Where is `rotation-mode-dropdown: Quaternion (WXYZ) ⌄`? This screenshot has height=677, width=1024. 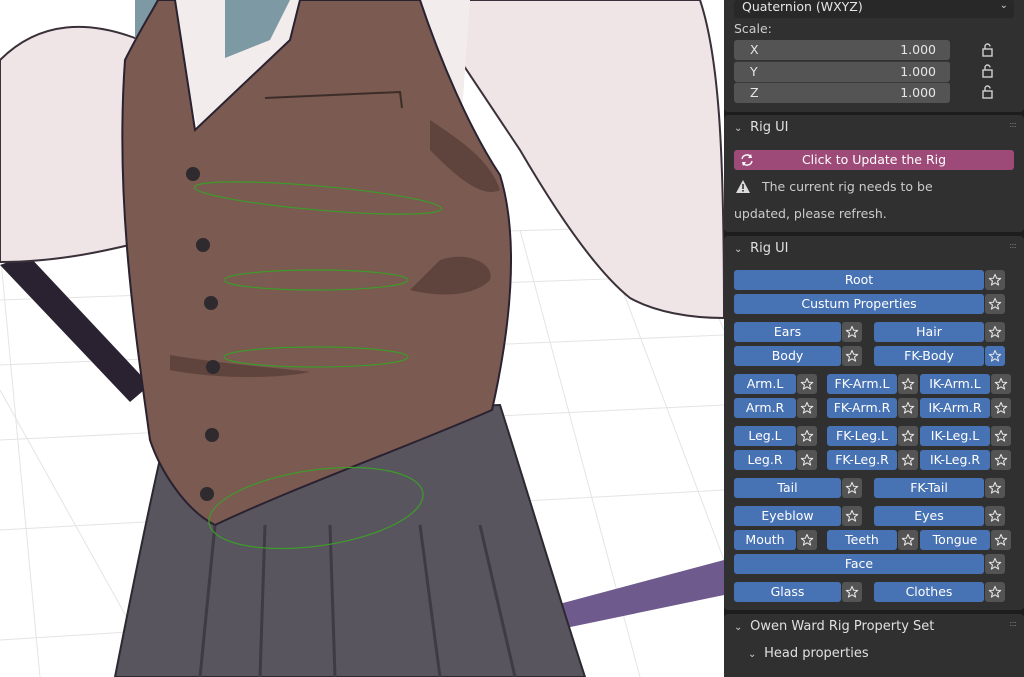 rotation-mode-dropdown: Quaternion (WXYZ) ⌄ is located at coordinates (874, 9).